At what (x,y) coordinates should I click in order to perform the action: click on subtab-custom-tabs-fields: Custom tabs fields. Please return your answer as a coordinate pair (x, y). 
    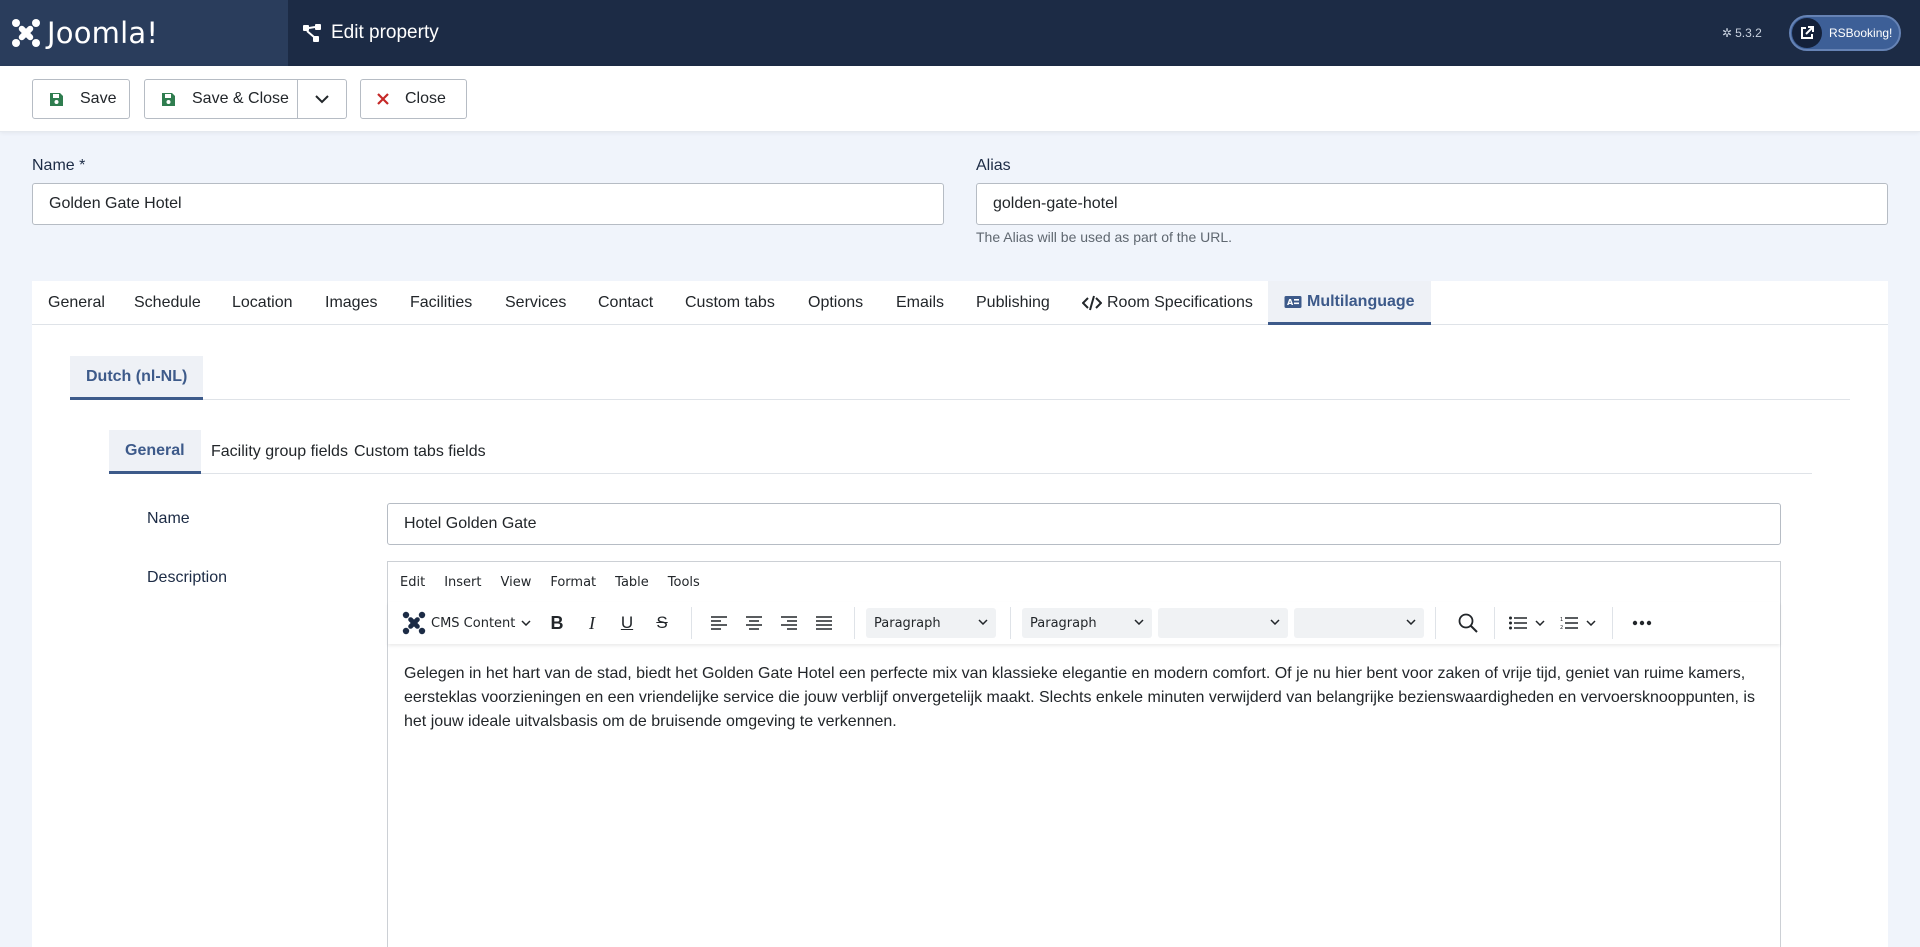
    Looking at the image, I should click on (420, 452).